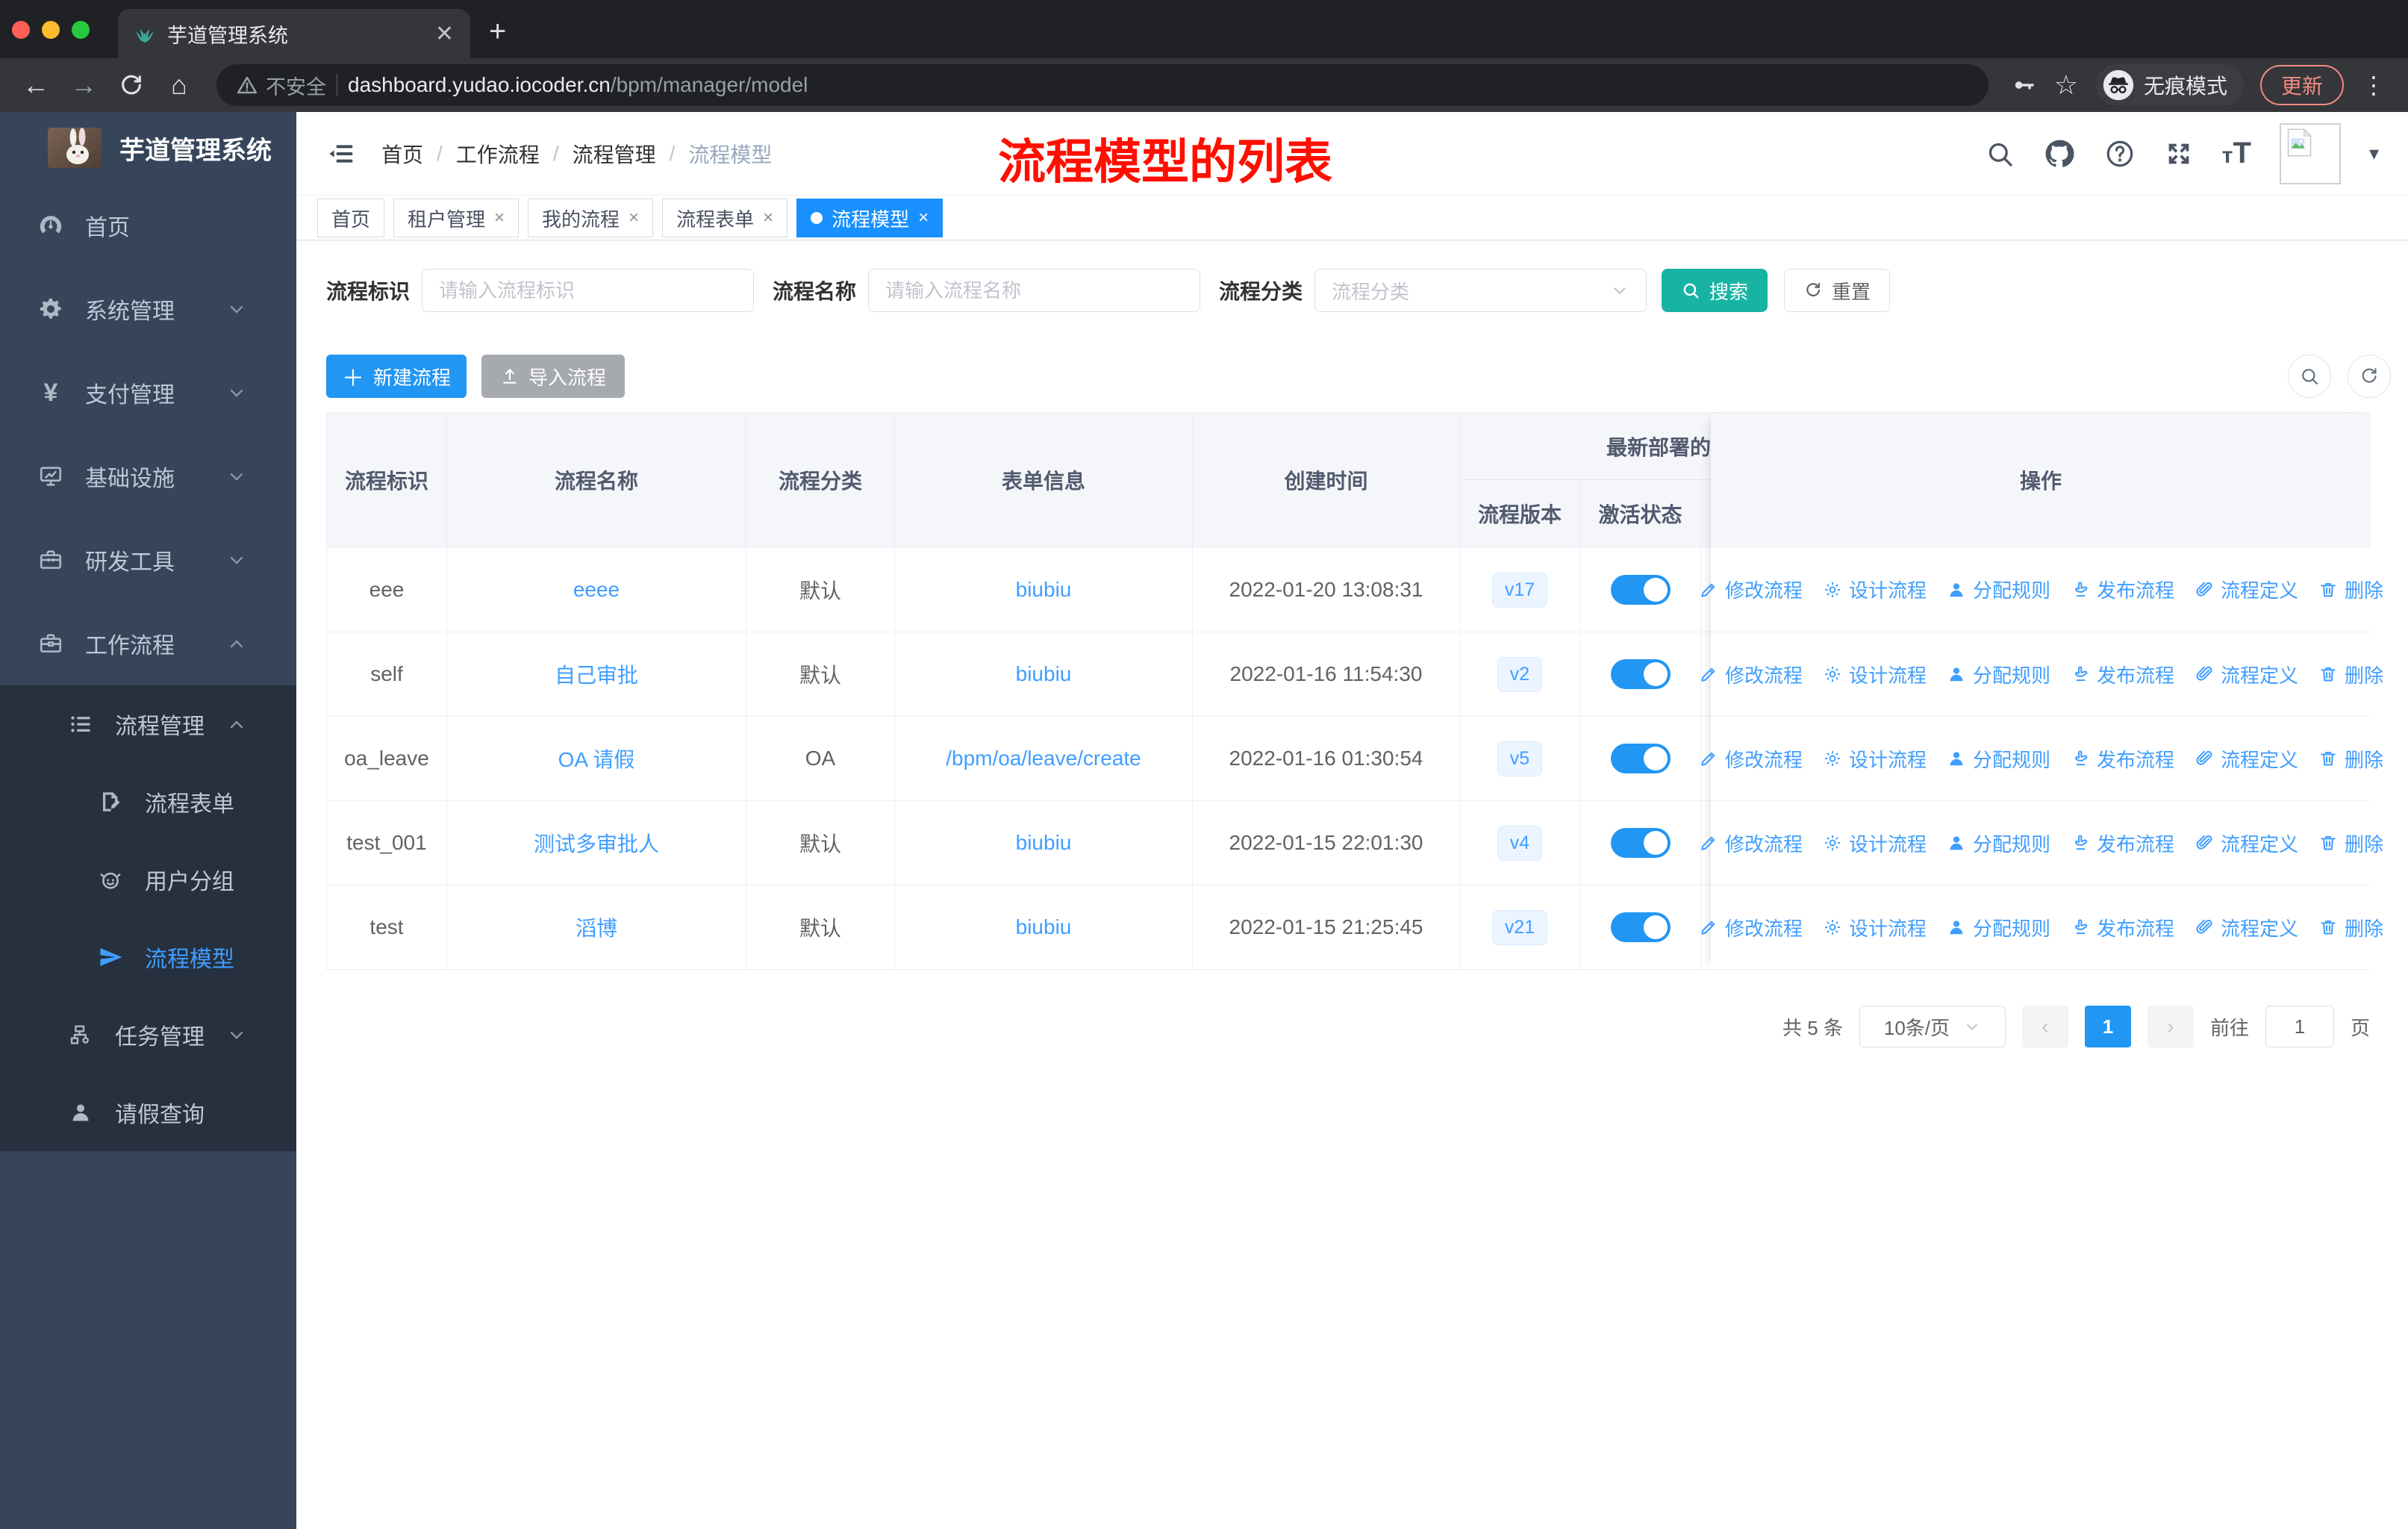 Image resolution: width=2408 pixels, height=1529 pixels. I want to click on next-page-button: ›, so click(2170, 1026).